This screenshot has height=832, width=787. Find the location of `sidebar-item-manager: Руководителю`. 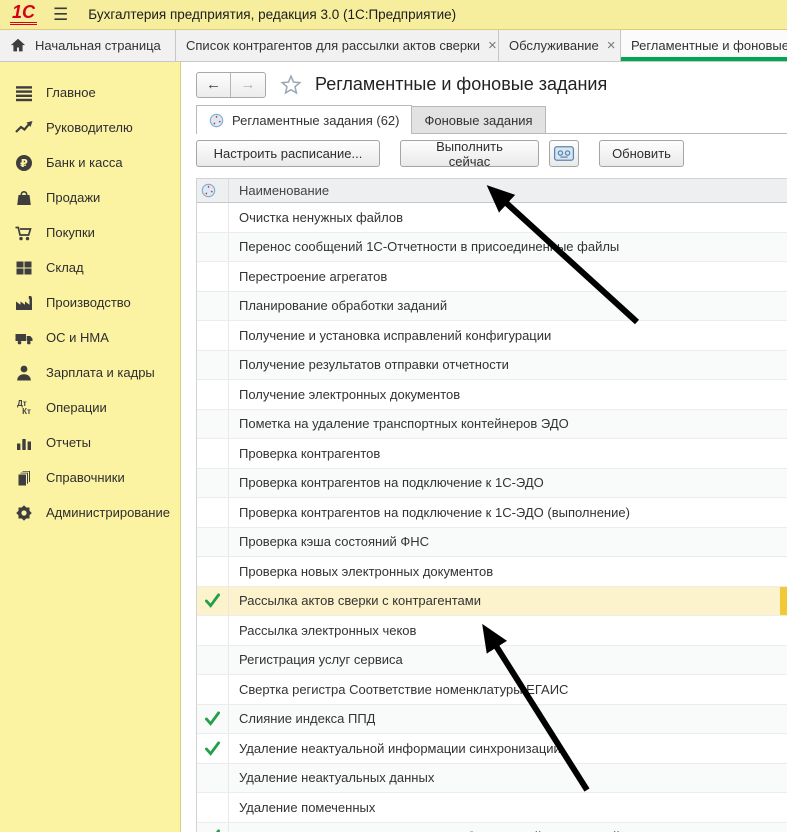

sidebar-item-manager: Руководителю is located at coordinates (90, 127).